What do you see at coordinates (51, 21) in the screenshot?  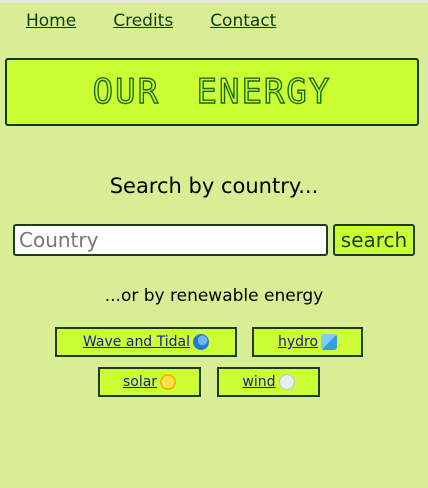 I see `nav-link-home: Home` at bounding box center [51, 21].